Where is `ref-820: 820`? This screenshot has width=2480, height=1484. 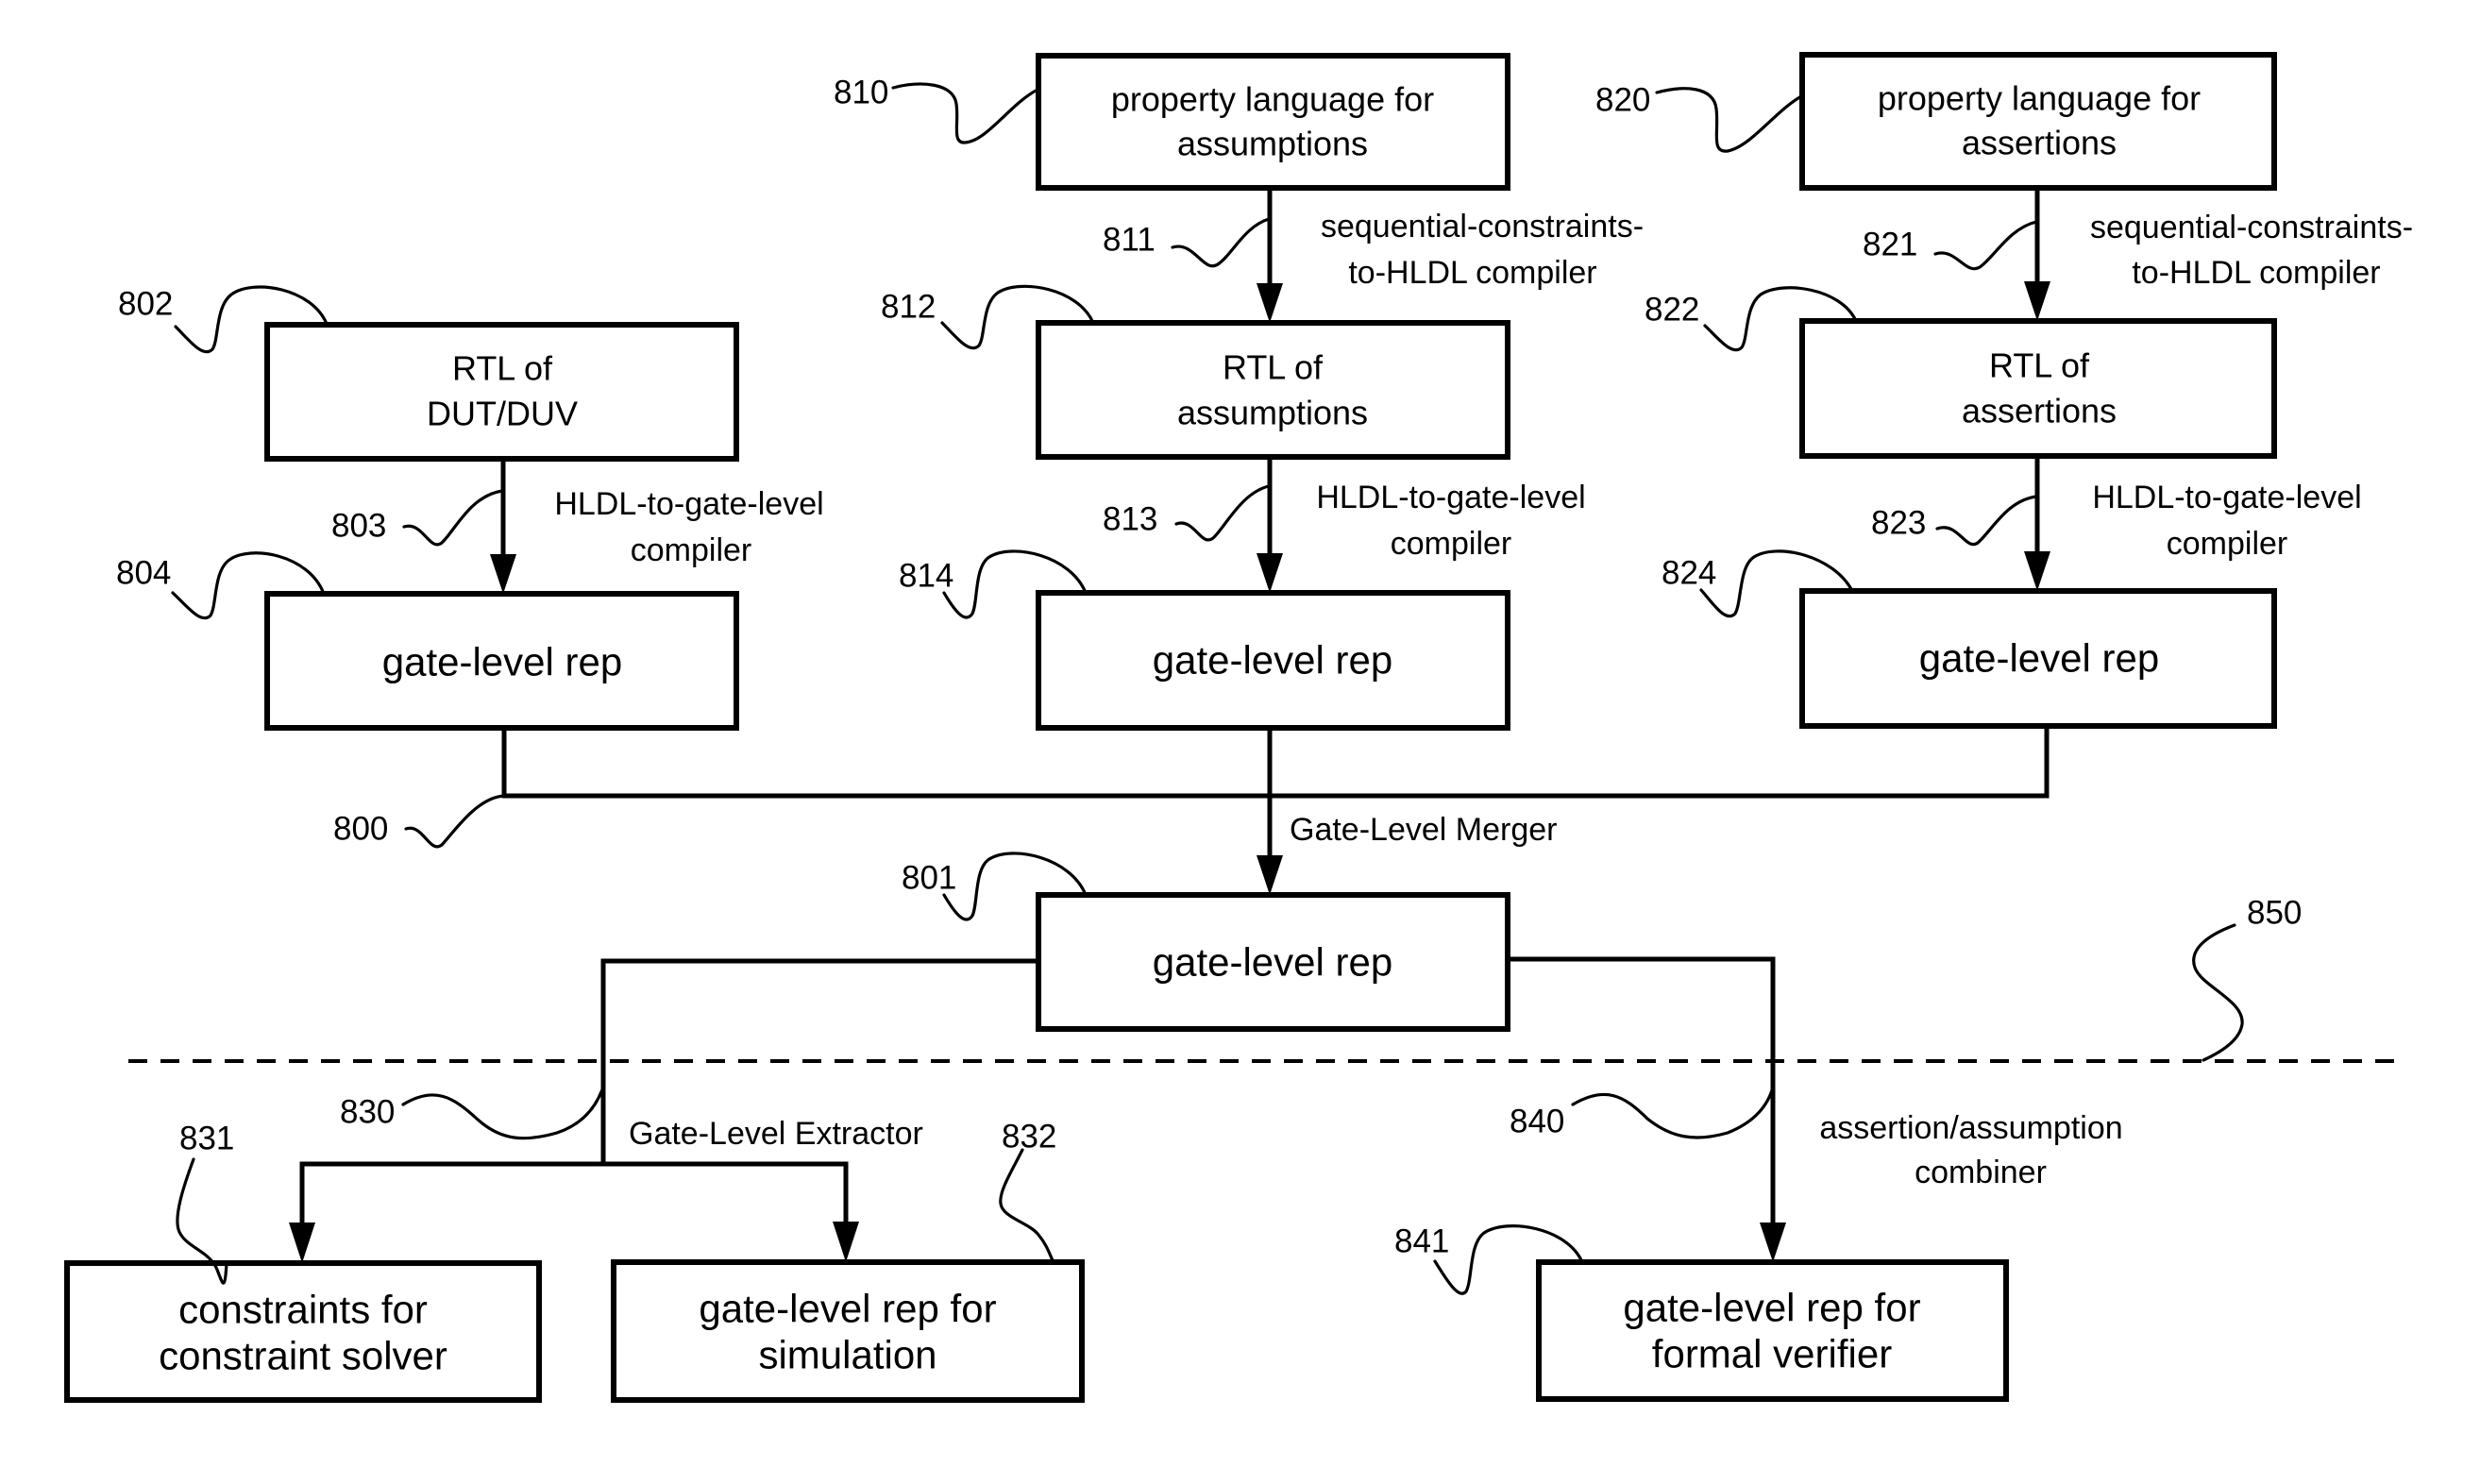 ref-820: 820 is located at coordinates (1699, 117).